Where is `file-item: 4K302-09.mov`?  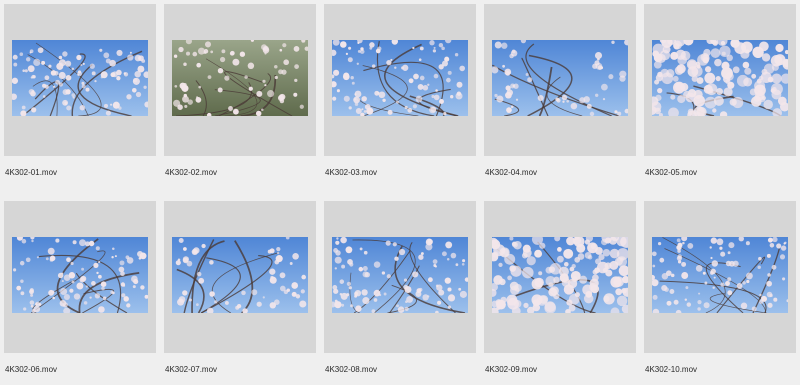 file-item: 4K302-09.mov is located at coordinates (560, 287).